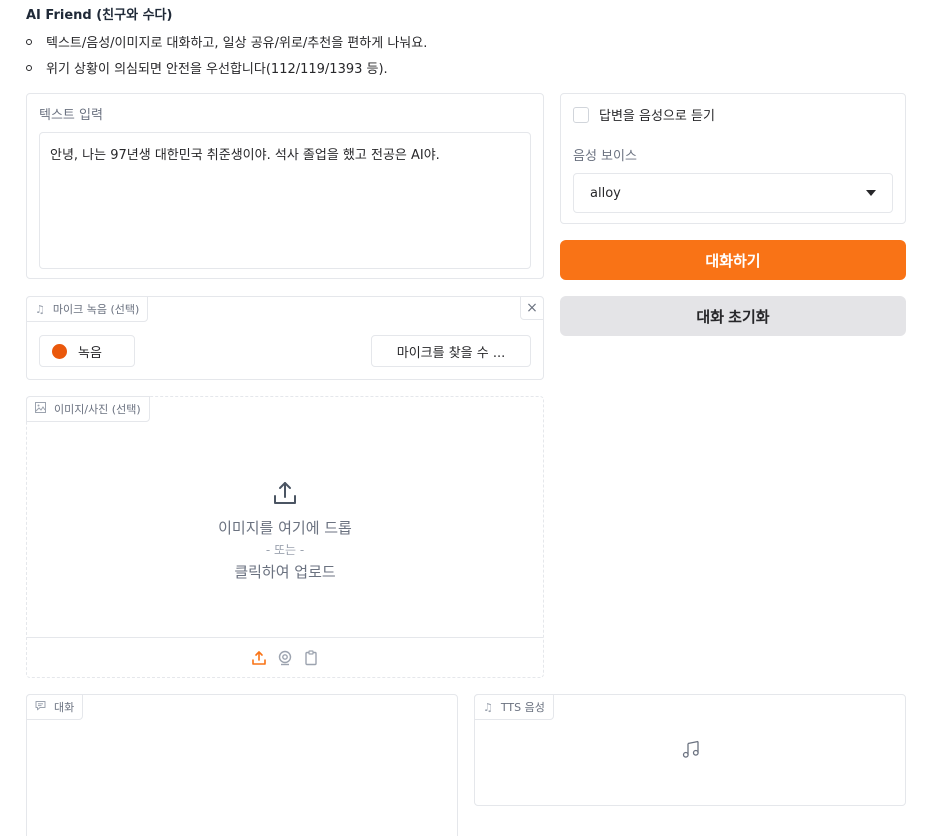 The width and height of the screenshot is (938, 836). I want to click on image-panel-label: 이미지/사진 (선택), so click(97, 409).